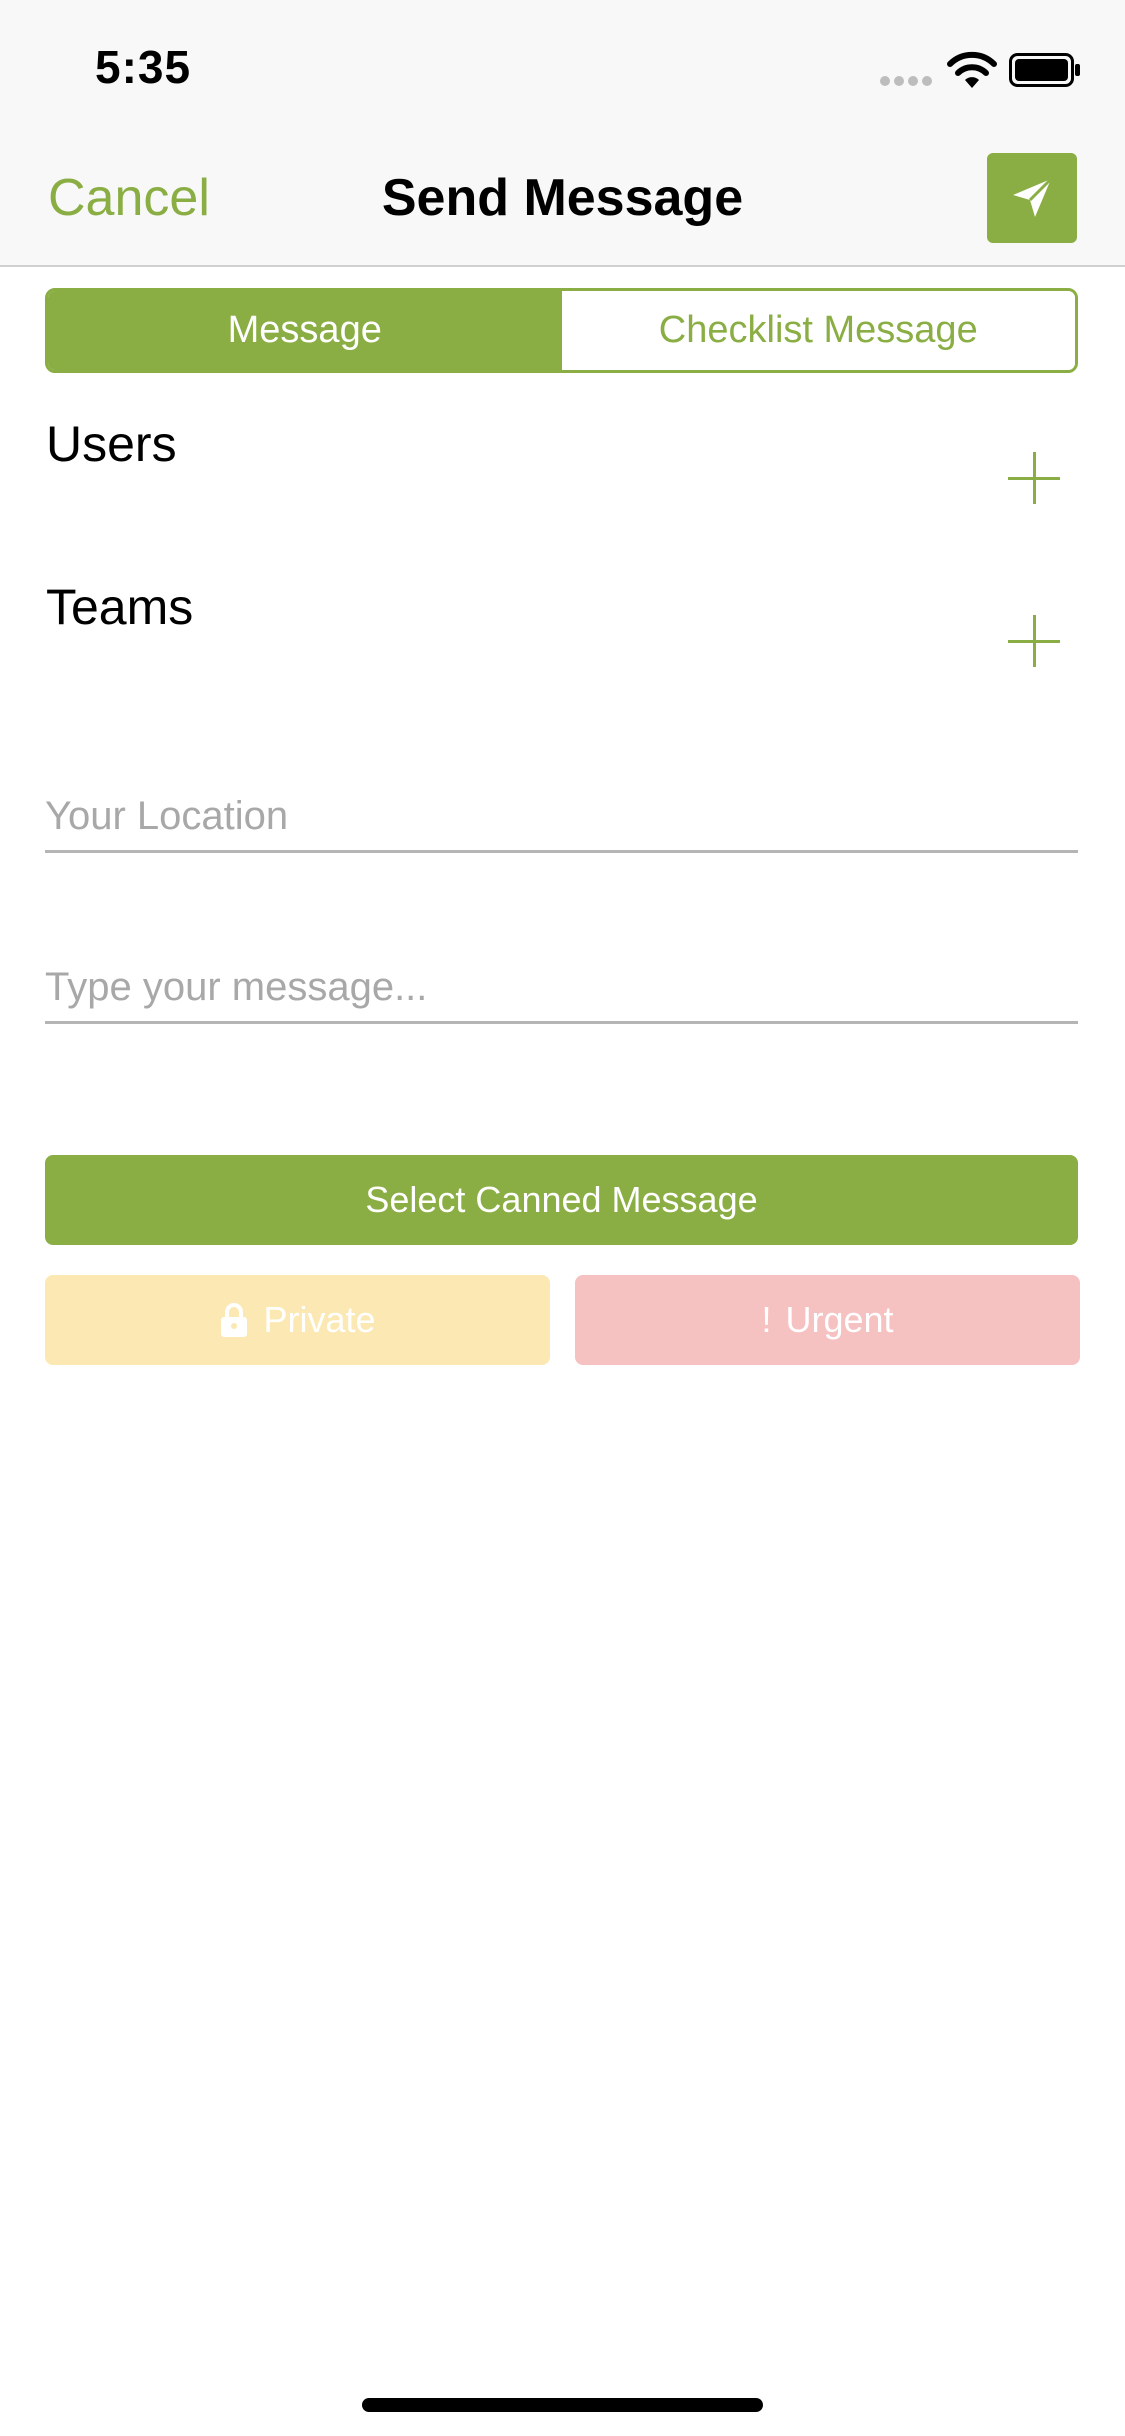  I want to click on battery-icon, so click(1044, 70).